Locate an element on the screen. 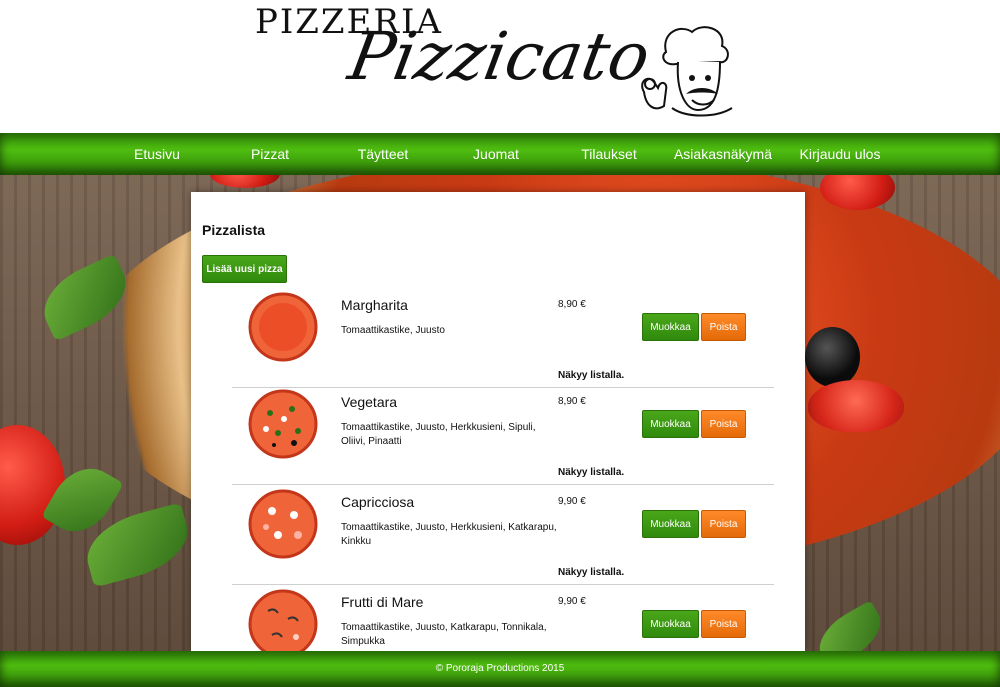  pizza-name: Frutti di Mare is located at coordinates (382, 602).